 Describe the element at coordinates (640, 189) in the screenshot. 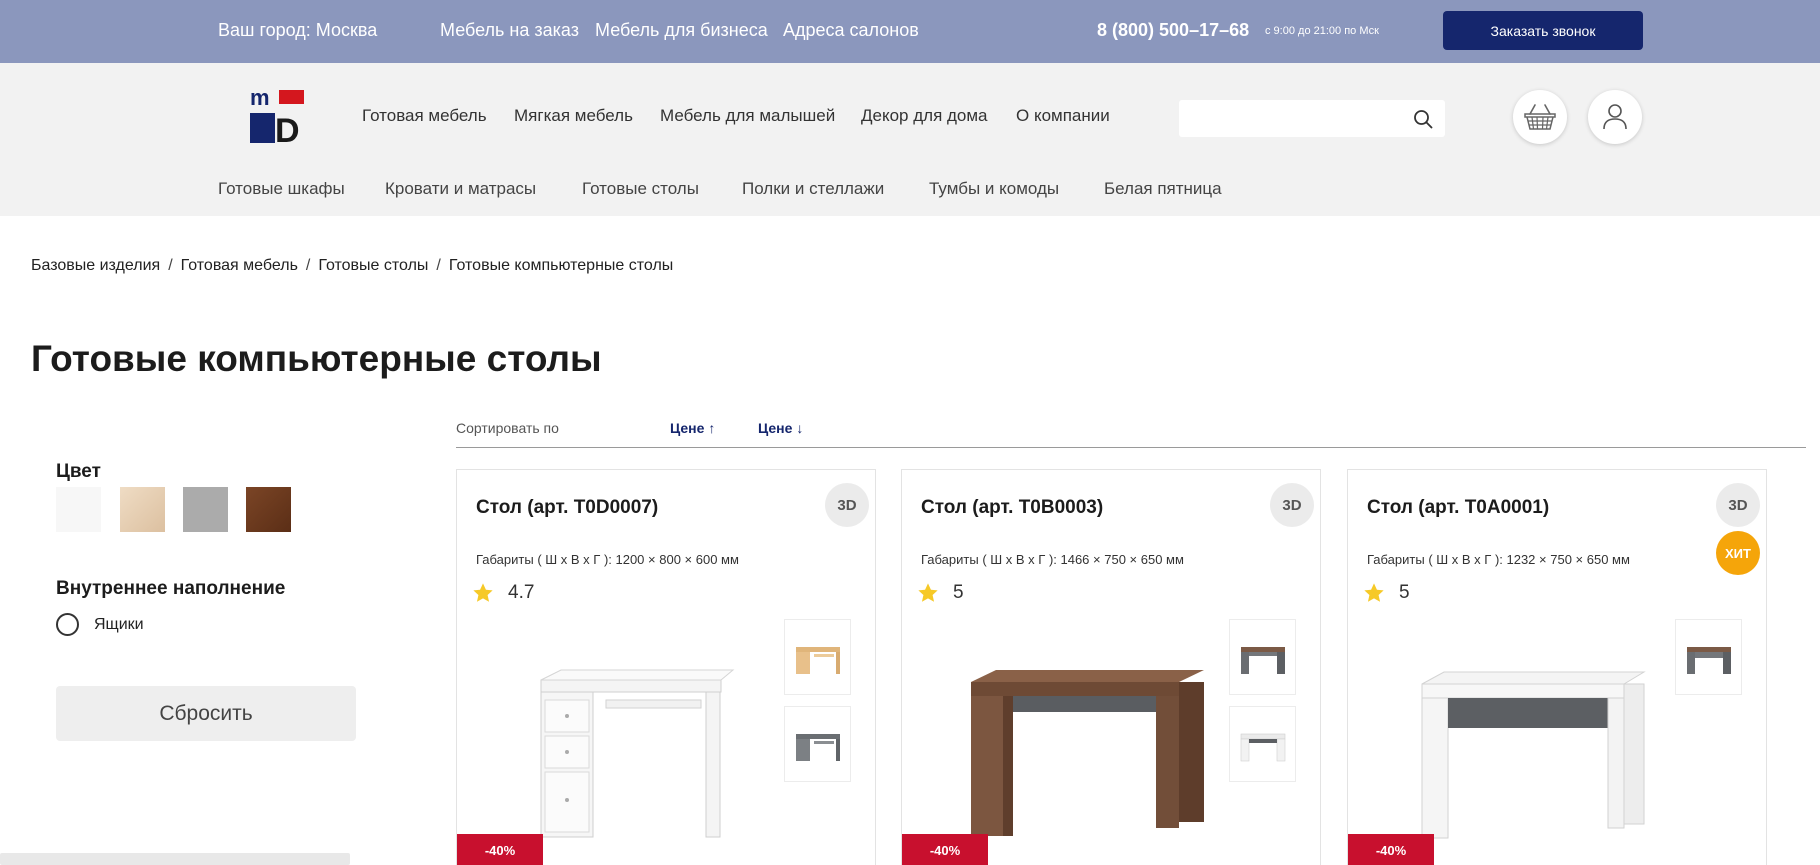

I see `subnav-tables: Готовые столы` at that location.